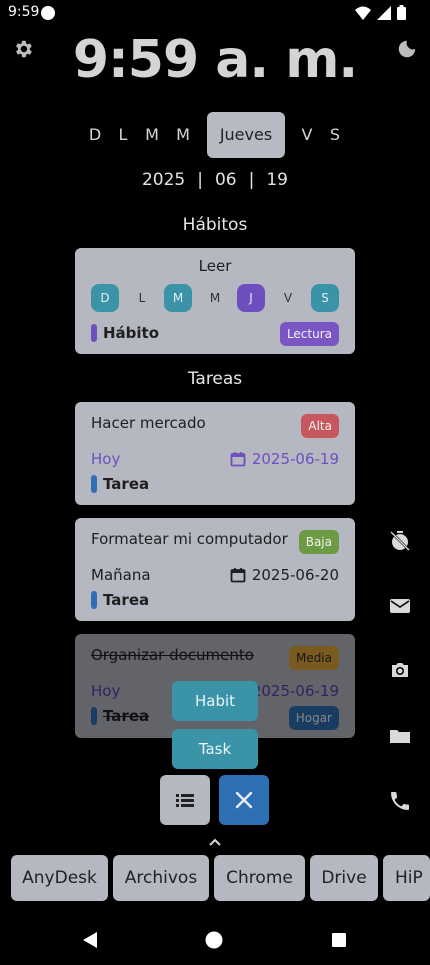 The width and height of the screenshot is (430, 965). I want to click on date-display: 2025 | 06 | 19, so click(215, 180).